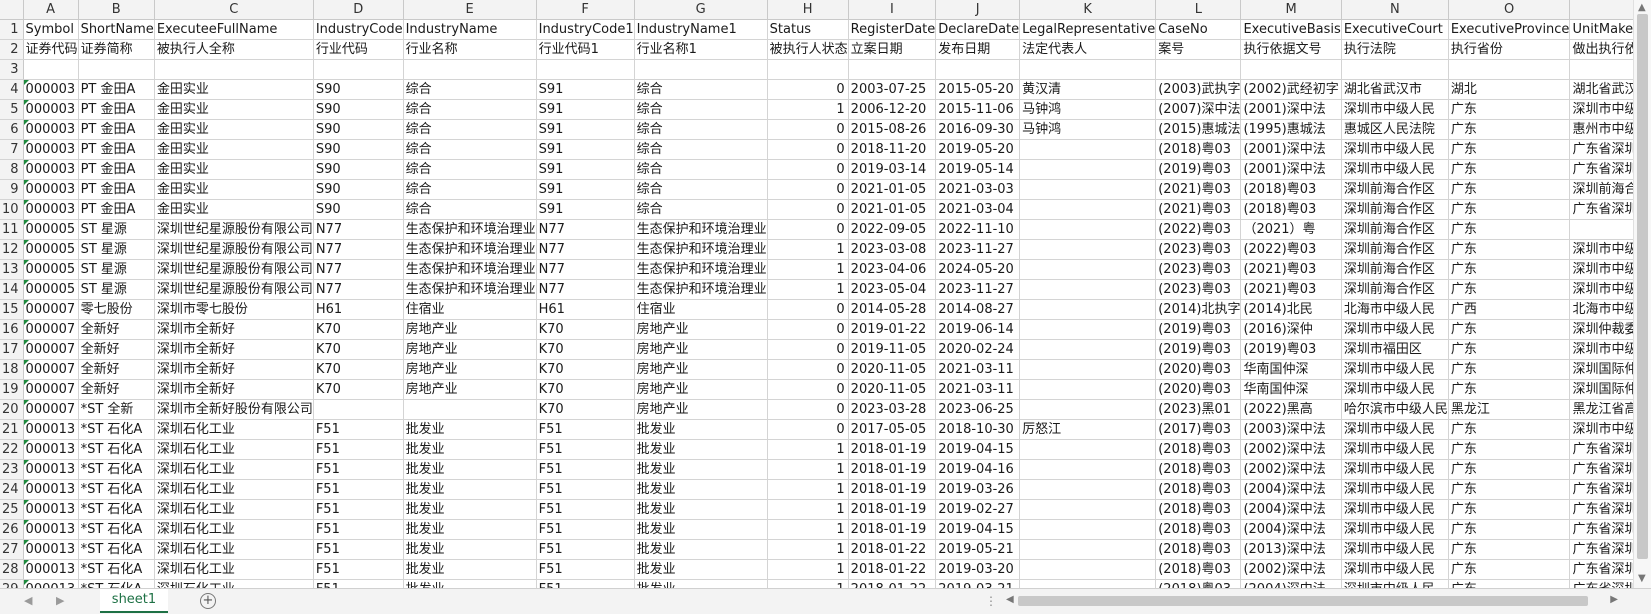 This screenshot has width=1651, height=614. I want to click on cell-g4: 综合, so click(701, 89).